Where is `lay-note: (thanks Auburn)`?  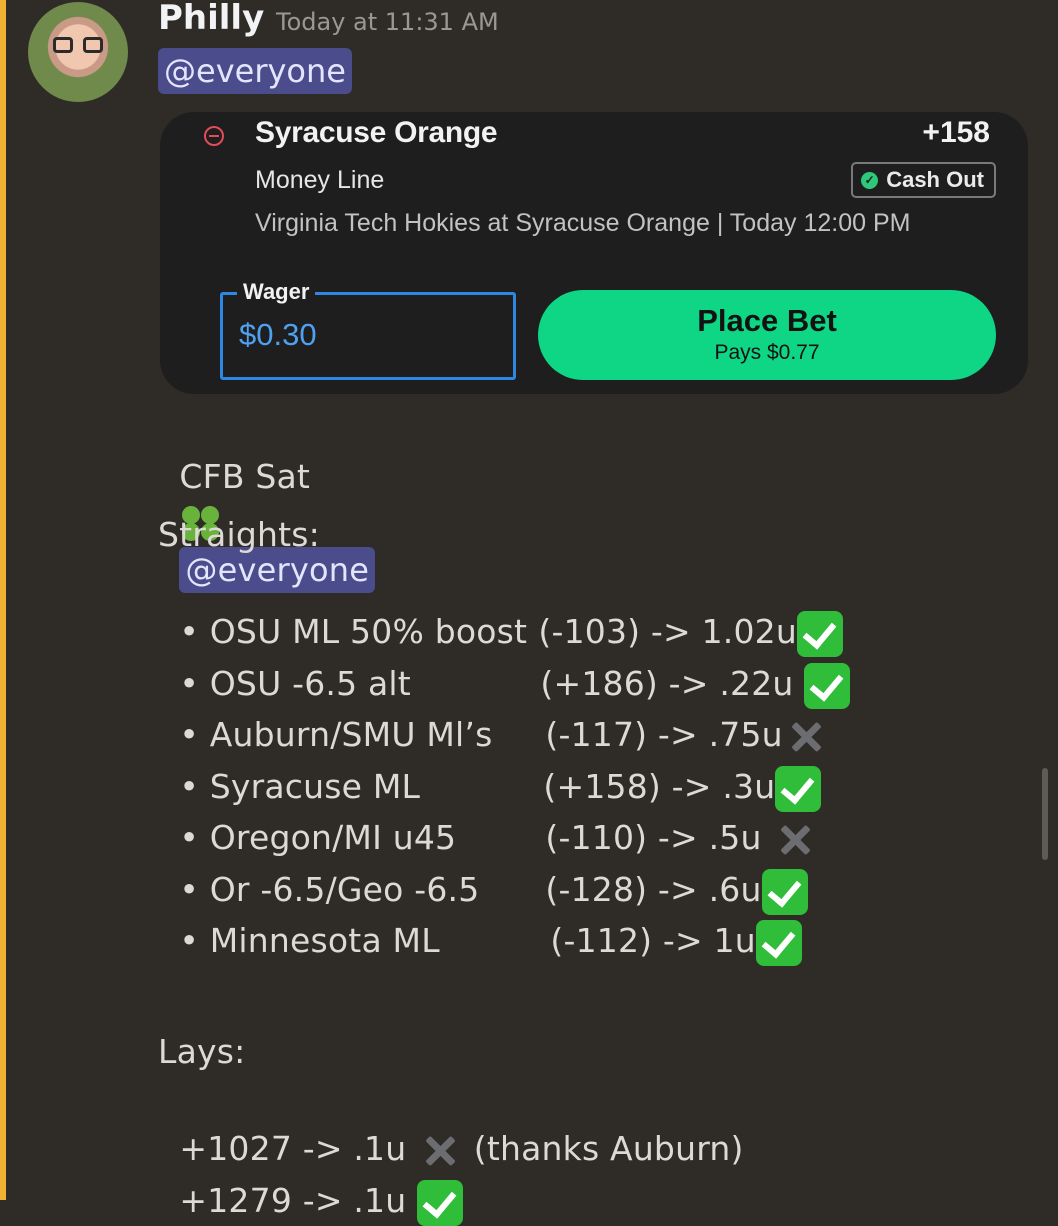 lay-note: (thanks Auburn) is located at coordinates (608, 1148).